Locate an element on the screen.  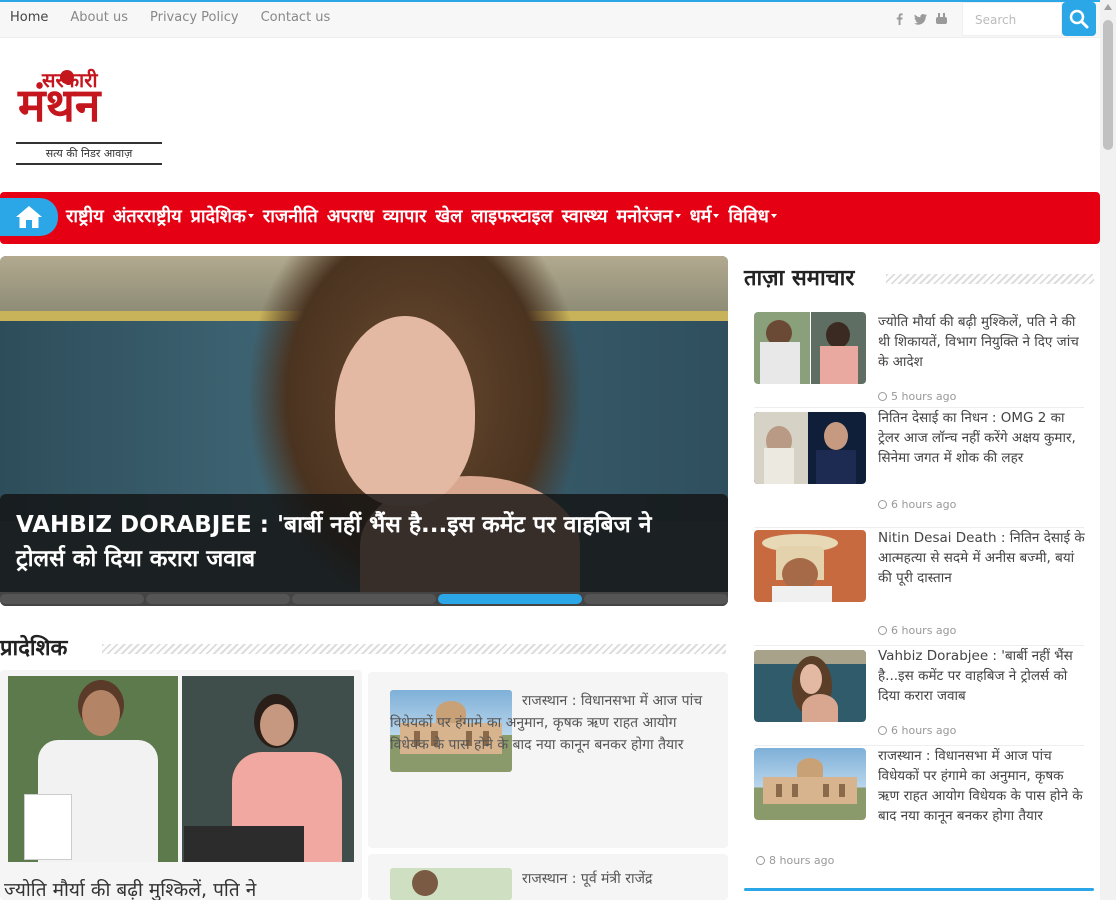
nav-item-label: प्रादेशिक is located at coordinates (218, 216).